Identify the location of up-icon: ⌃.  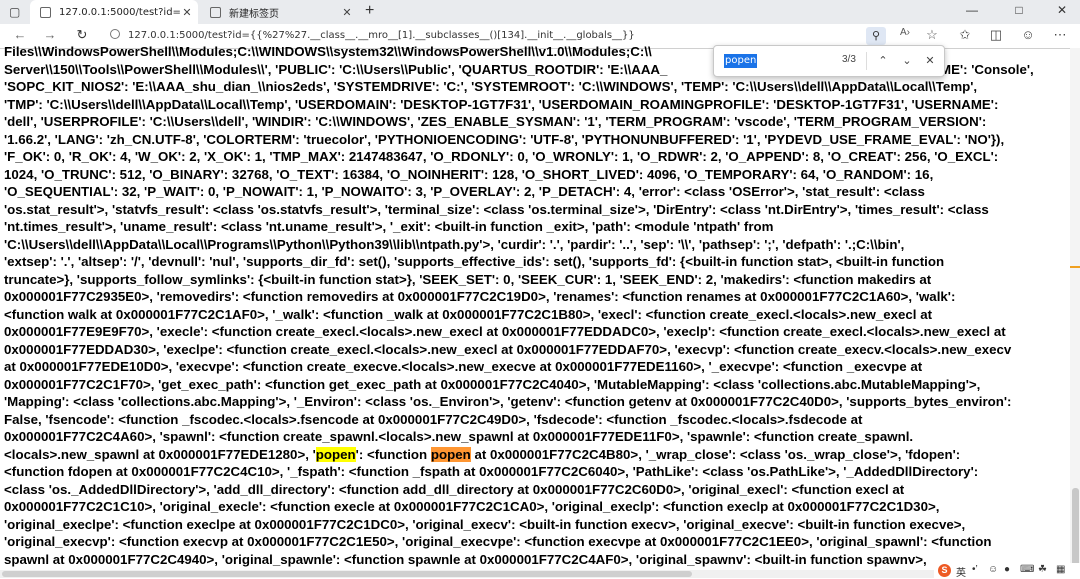
(883, 61).